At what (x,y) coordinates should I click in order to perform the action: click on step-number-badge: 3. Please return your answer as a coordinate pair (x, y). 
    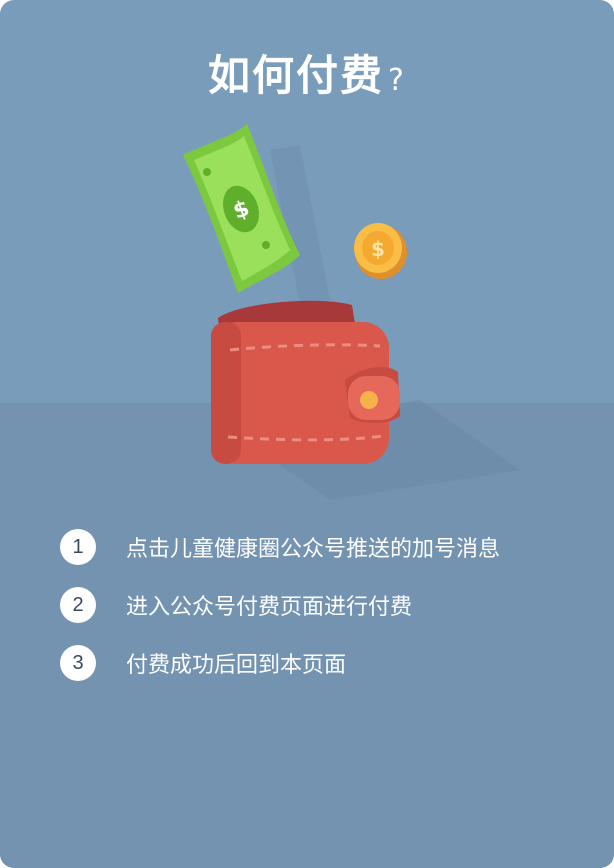
    Looking at the image, I should click on (78, 663).